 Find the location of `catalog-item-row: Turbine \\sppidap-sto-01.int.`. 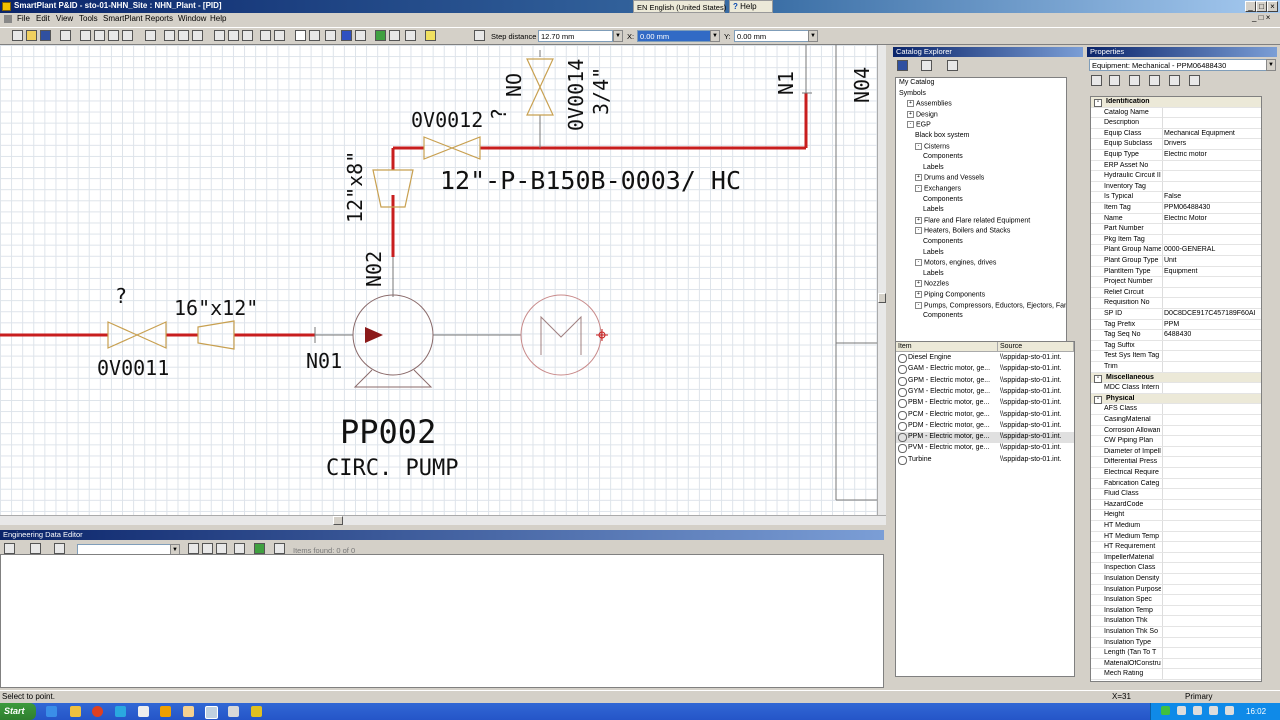

catalog-item-row: Turbine \\sppidap-sto-01.int. is located at coordinates (985, 460).